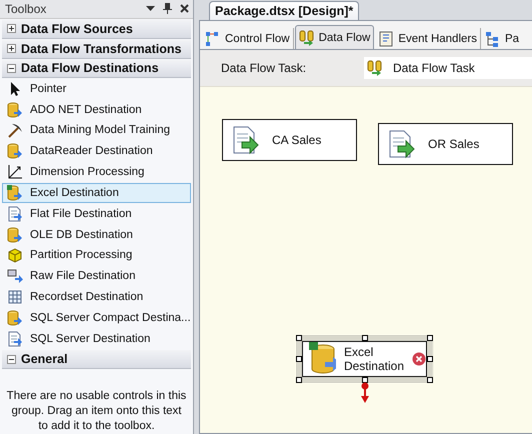  What do you see at coordinates (167, 8) in the screenshot?
I see `pin-icon` at bounding box center [167, 8].